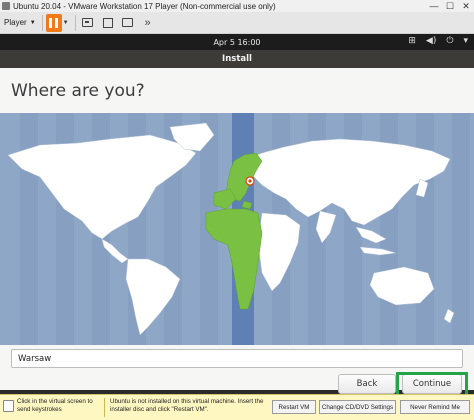  Describe the element at coordinates (6, 6) in the screenshot. I see `vmware-app-icon` at that location.